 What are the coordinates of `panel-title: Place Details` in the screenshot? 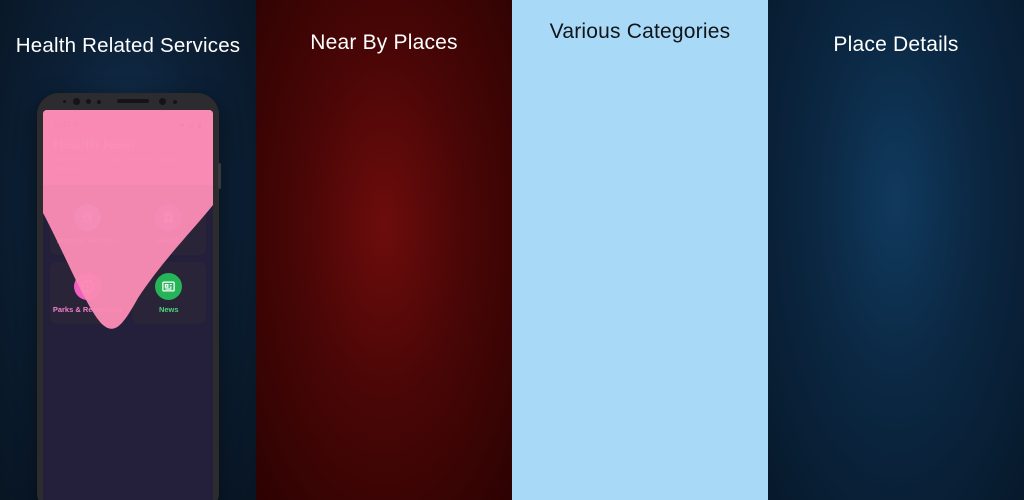 It's located at (896, 44).